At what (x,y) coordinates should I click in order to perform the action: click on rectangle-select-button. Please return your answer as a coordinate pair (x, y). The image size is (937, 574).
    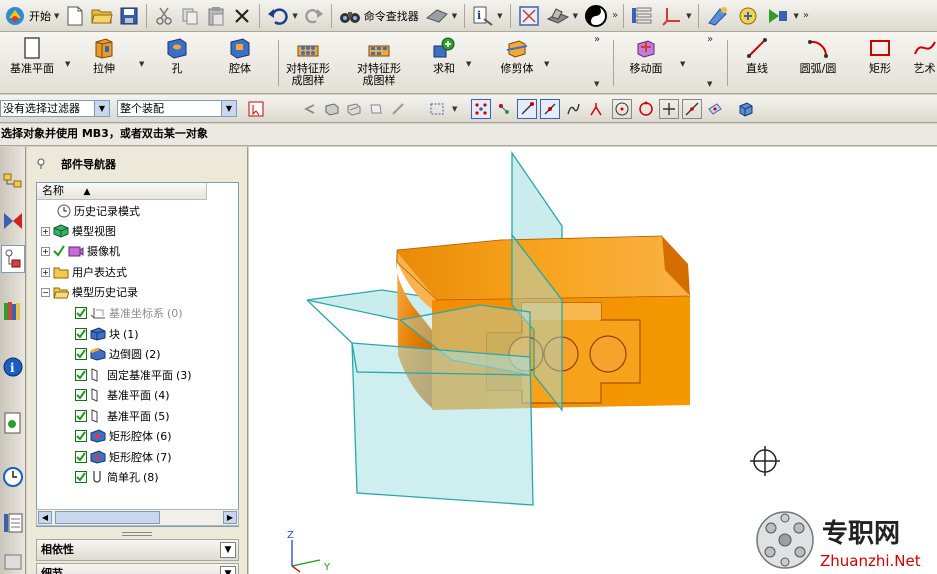
    Looking at the image, I should click on (437, 109).